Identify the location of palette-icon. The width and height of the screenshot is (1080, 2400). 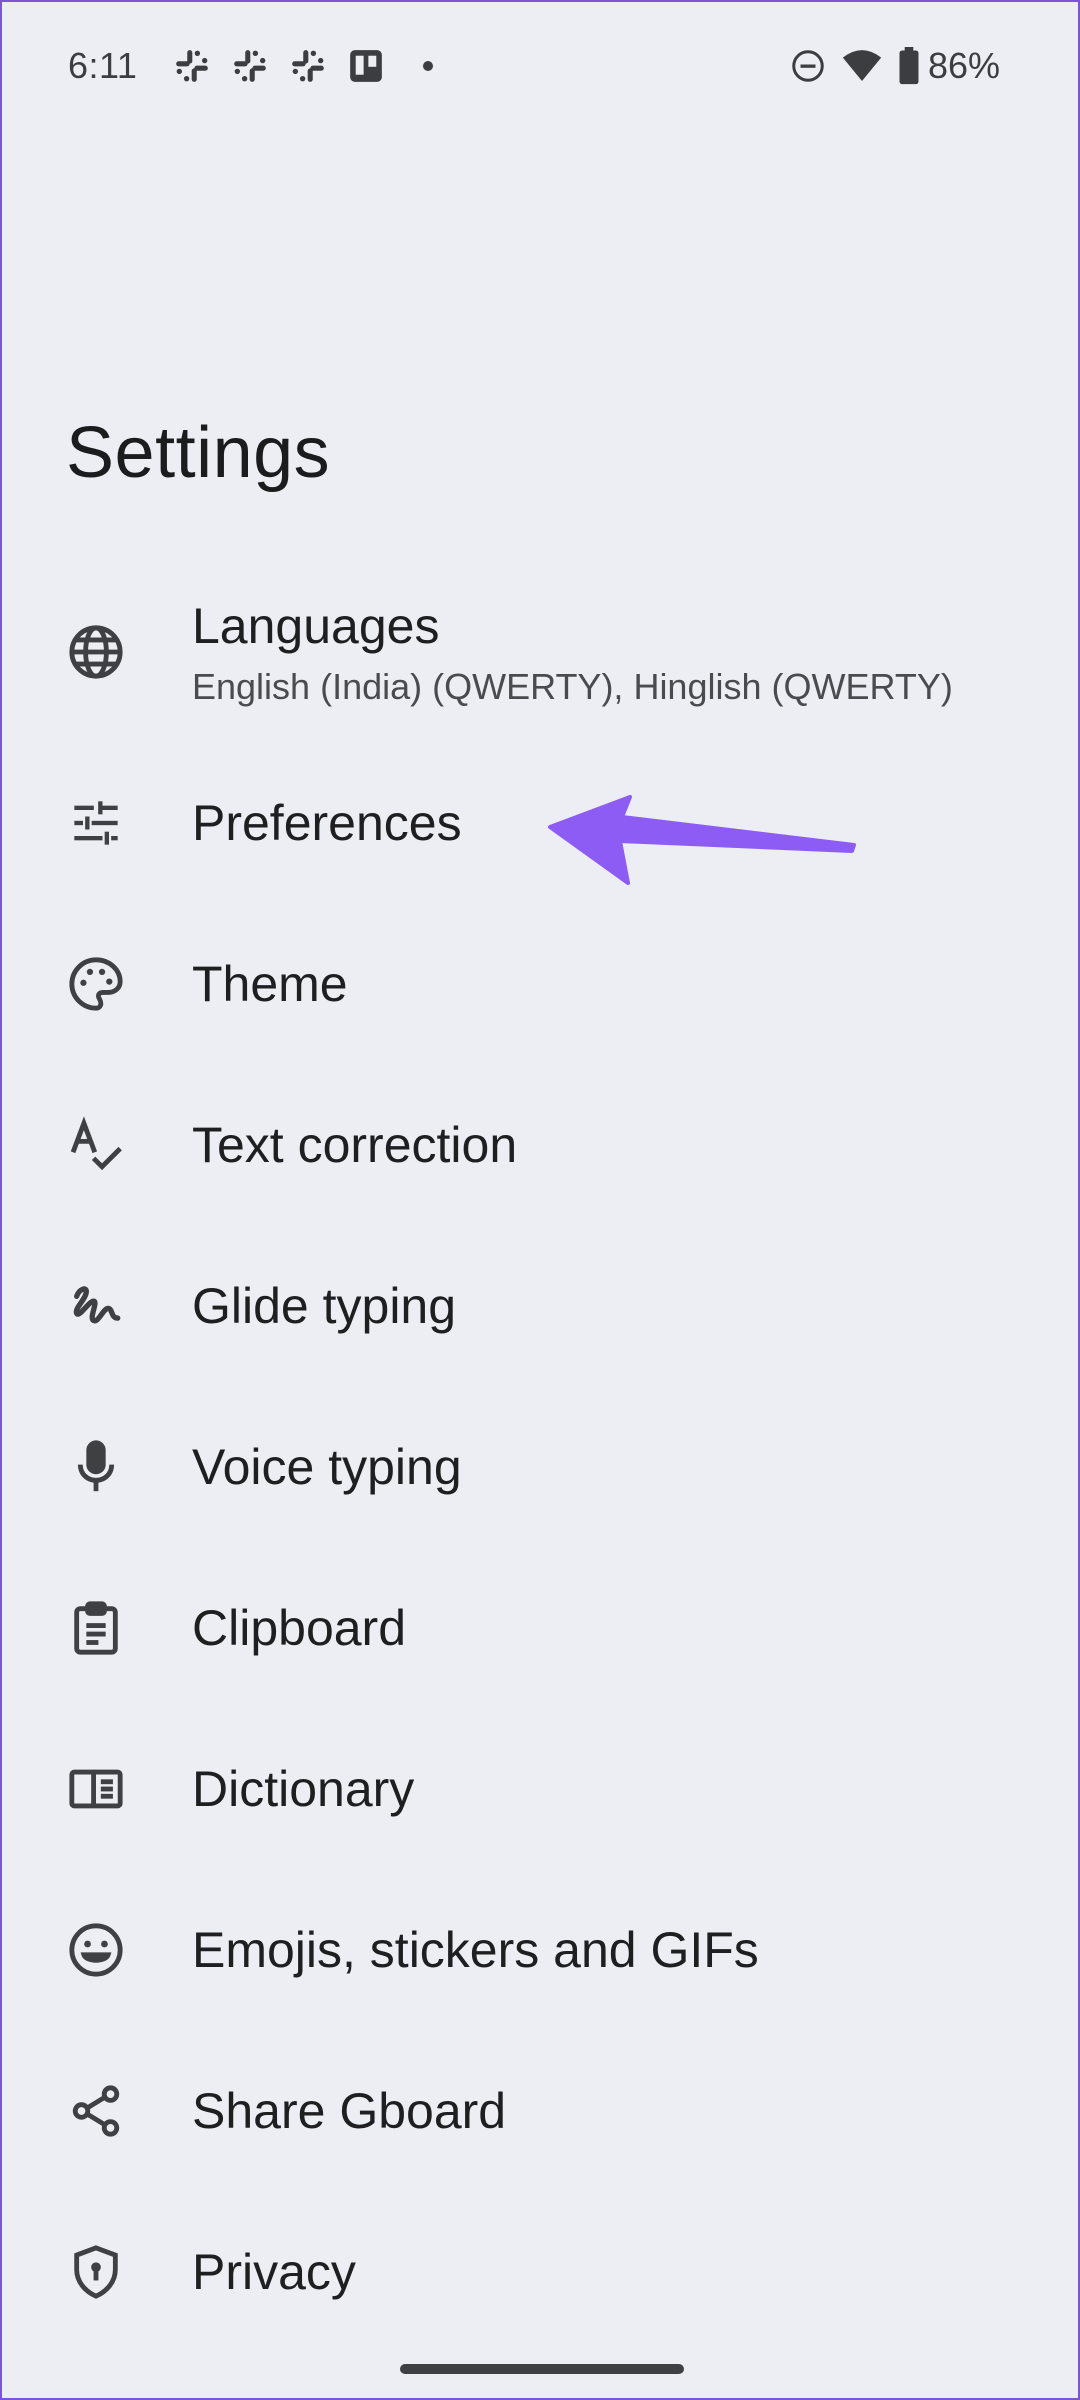
(96, 984).